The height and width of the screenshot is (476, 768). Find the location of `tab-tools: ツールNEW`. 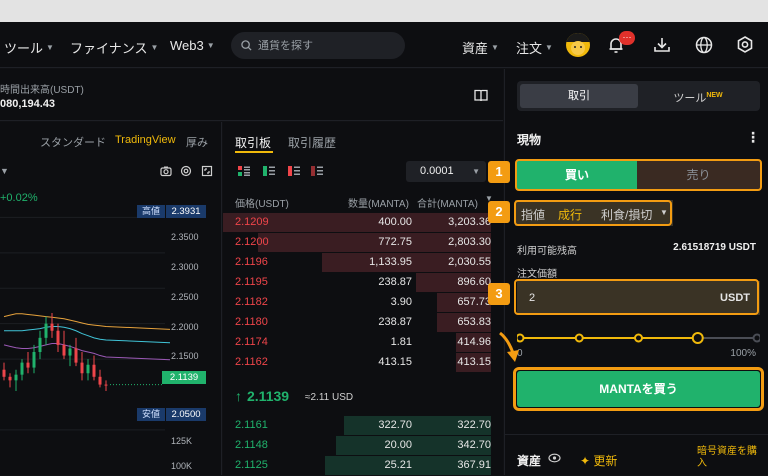

tab-tools: ツールNEW is located at coordinates (698, 96).